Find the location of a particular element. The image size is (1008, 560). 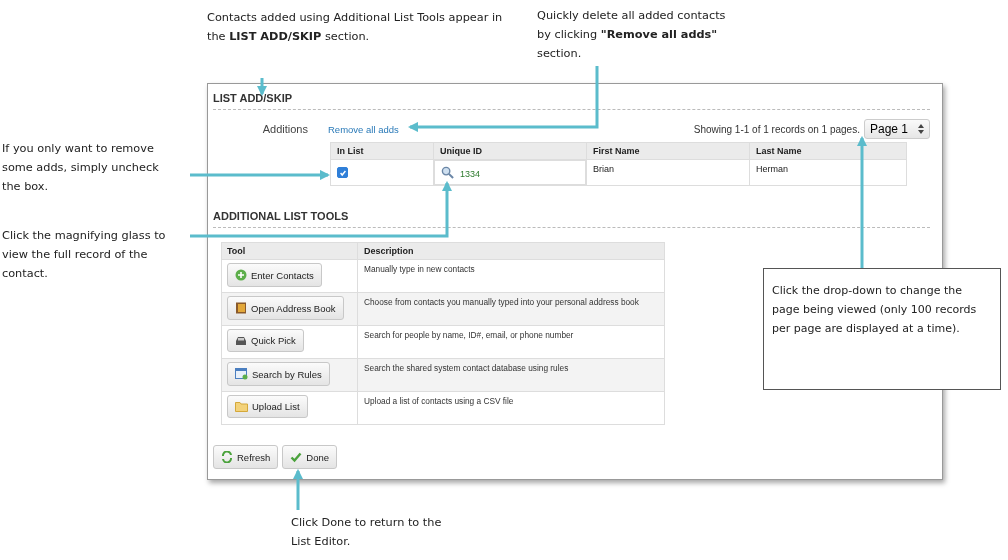

page-dropdown: Page 1 is located at coordinates (896, 129).